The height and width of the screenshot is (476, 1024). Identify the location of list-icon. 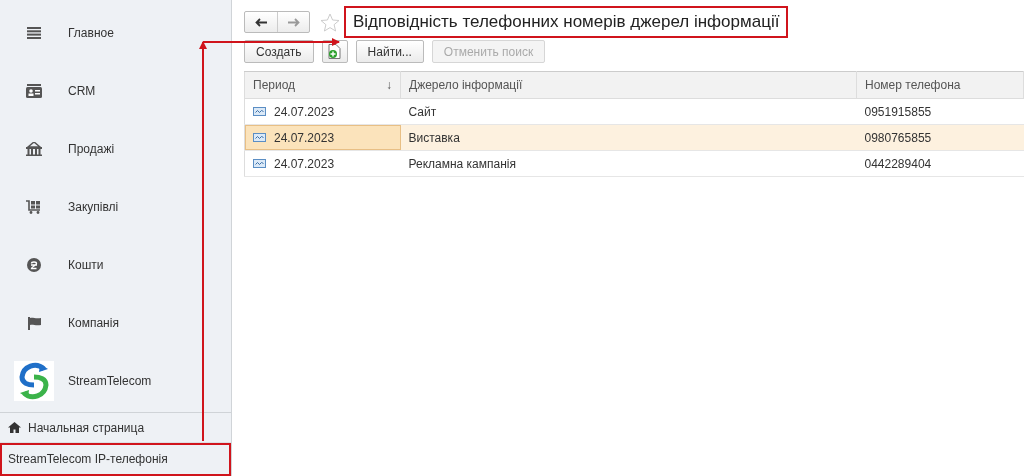
(34, 33).